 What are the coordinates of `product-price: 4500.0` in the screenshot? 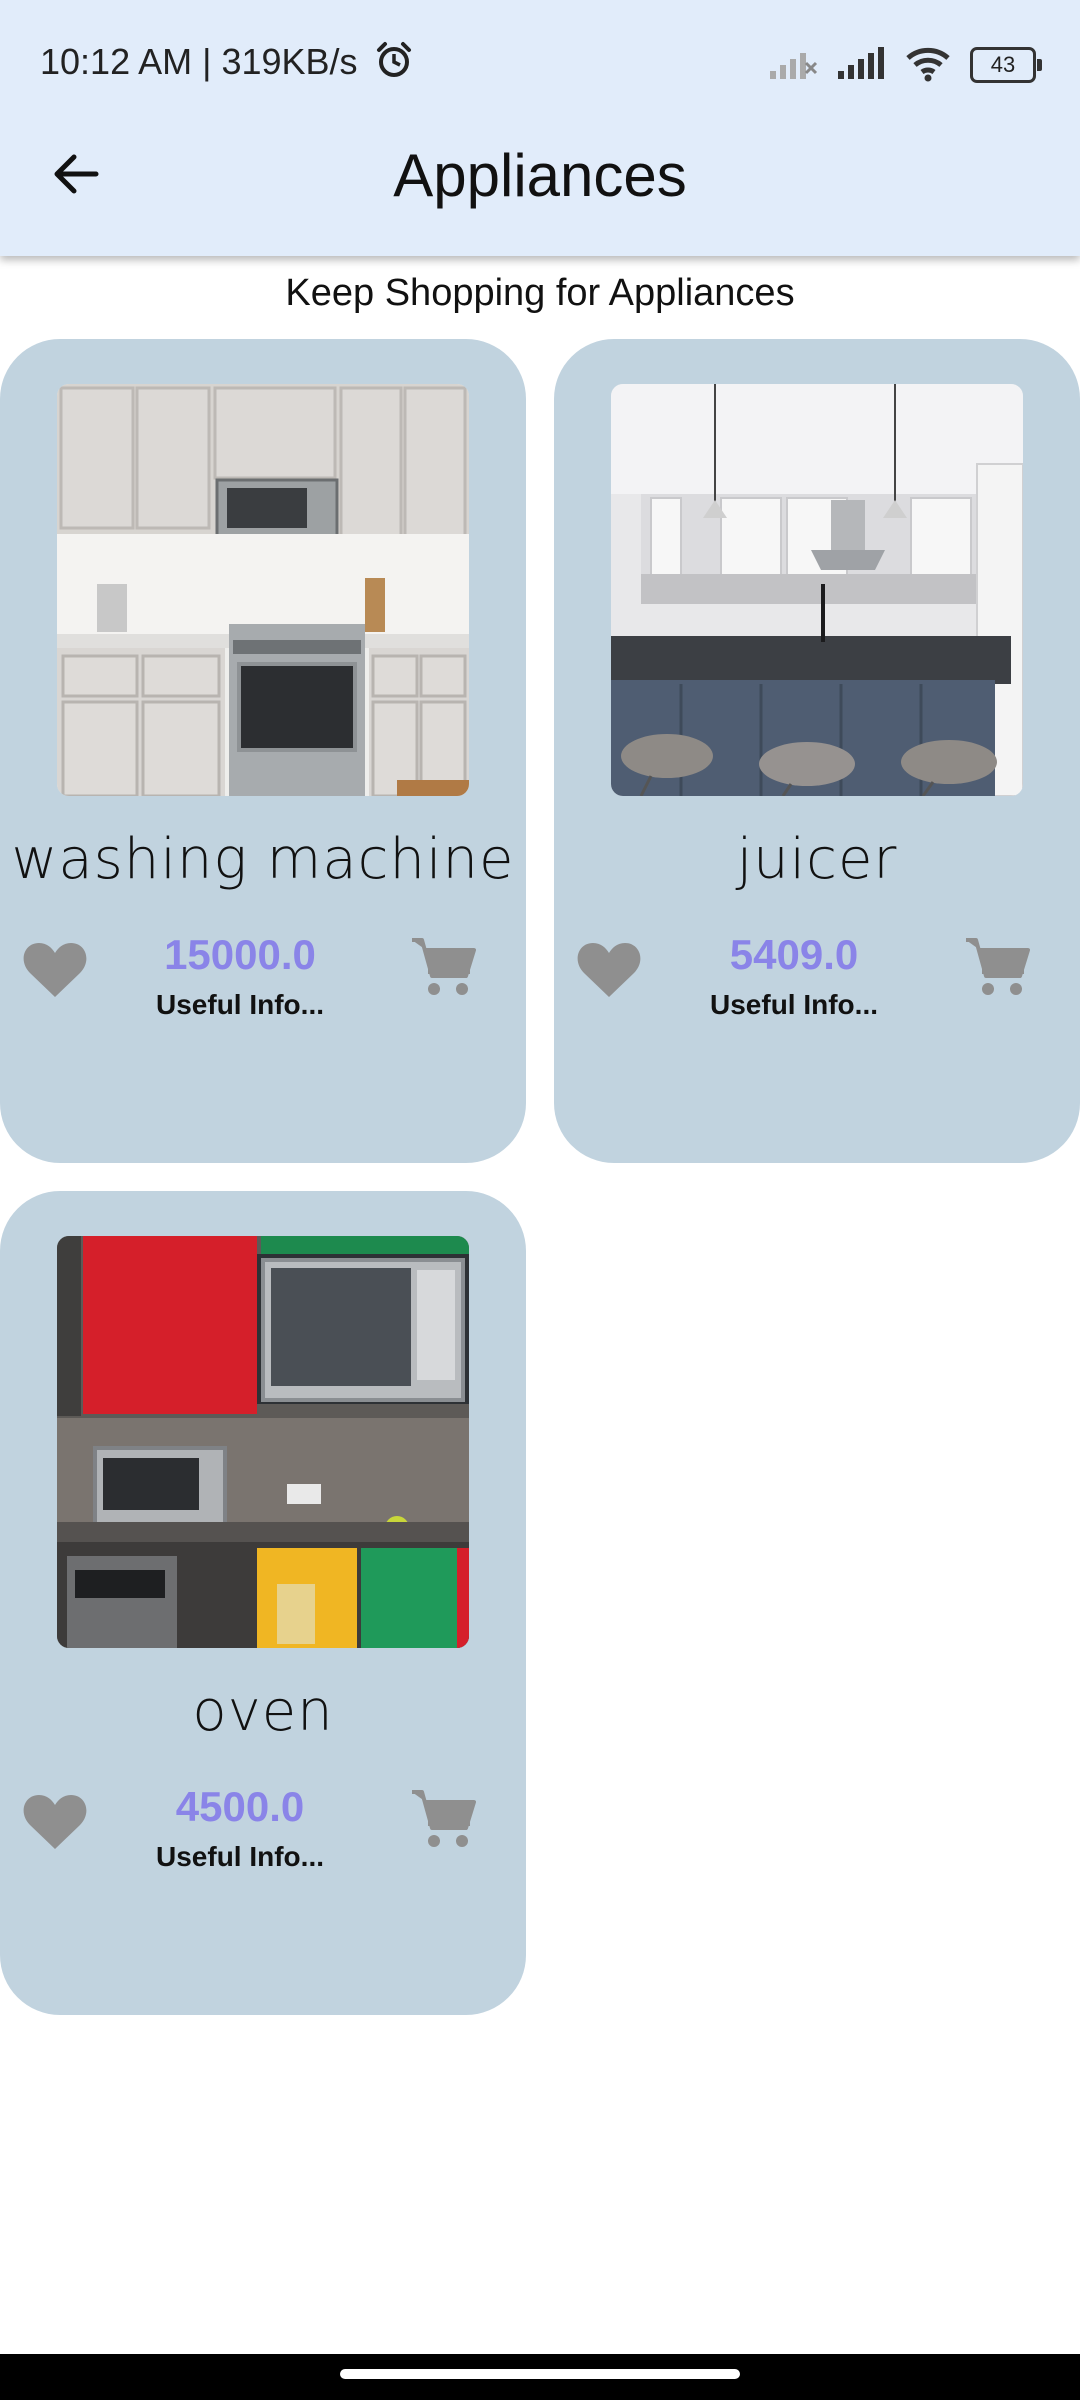 It's located at (240, 1806).